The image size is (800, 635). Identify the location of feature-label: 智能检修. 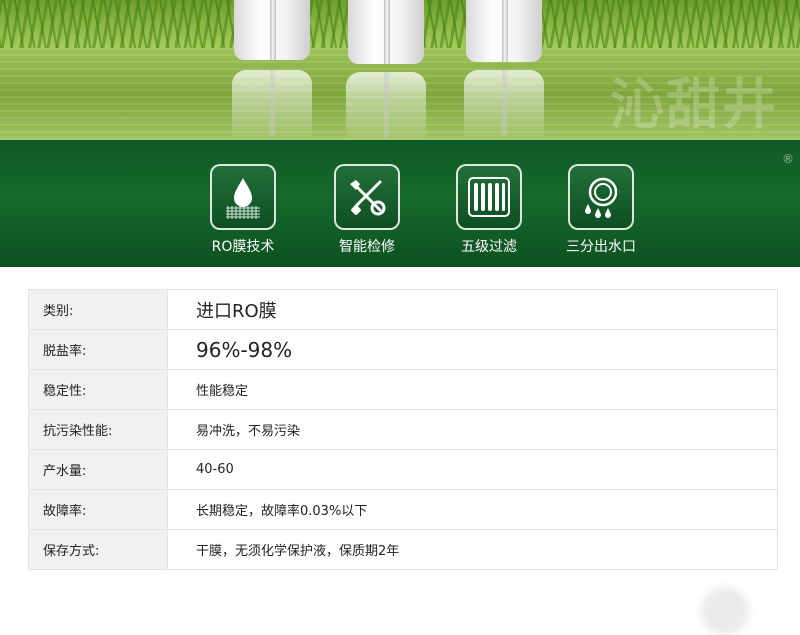
(367, 247).